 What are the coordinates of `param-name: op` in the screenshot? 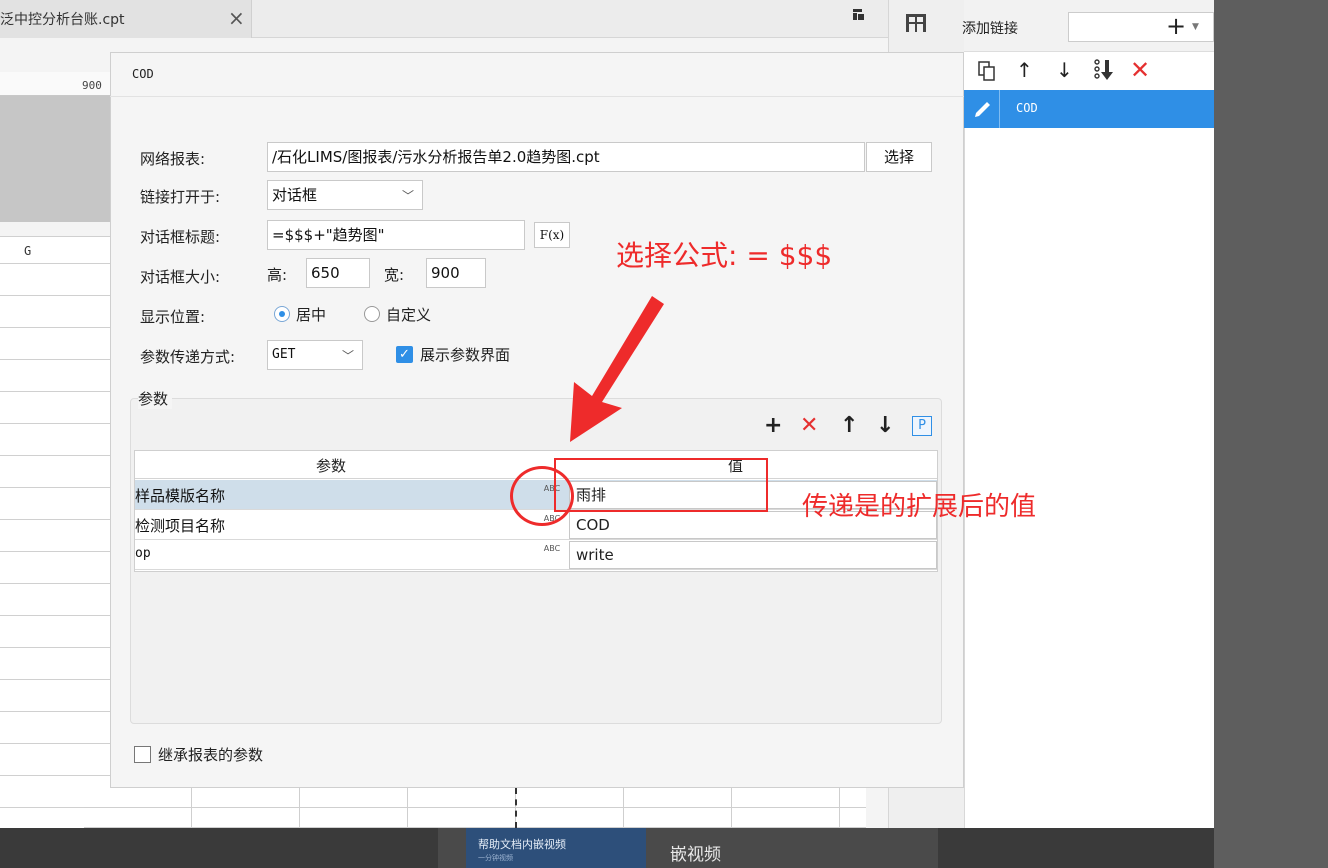 It's located at (143, 553).